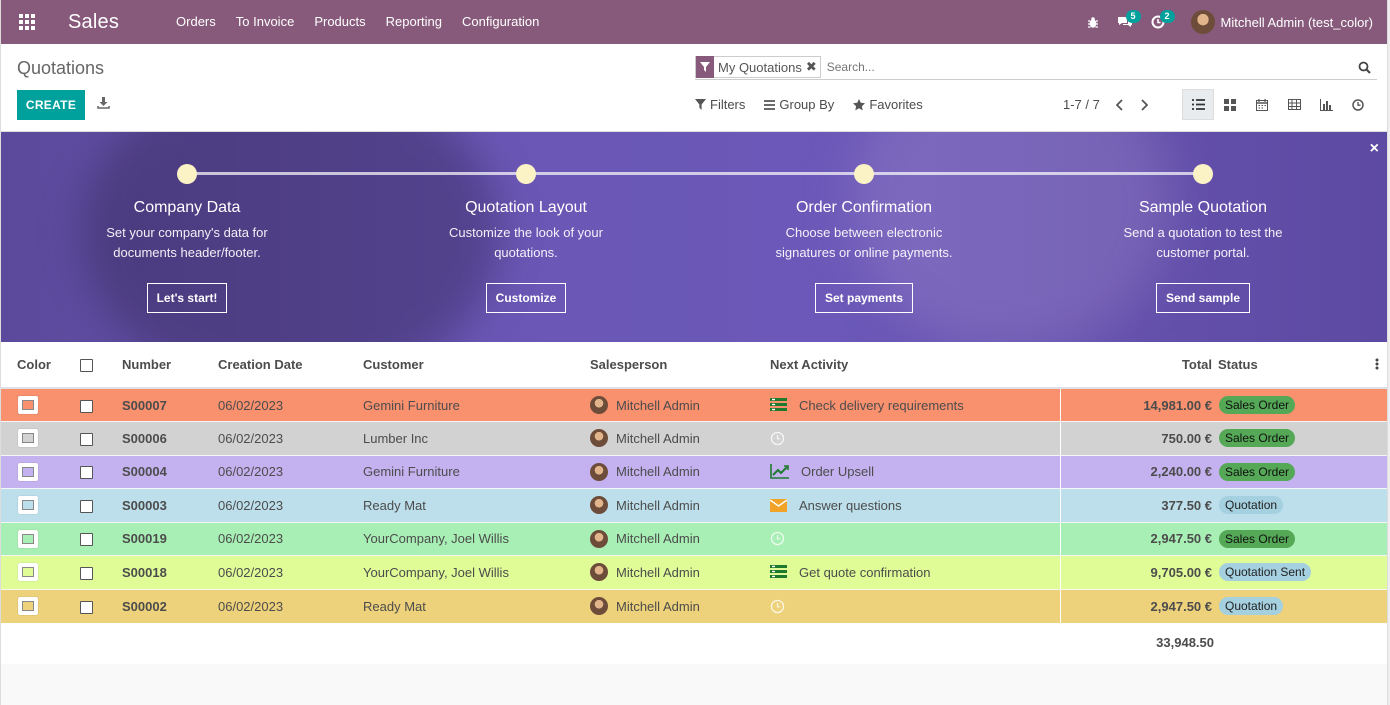  I want to click on column-status: Status, so click(1238, 364).